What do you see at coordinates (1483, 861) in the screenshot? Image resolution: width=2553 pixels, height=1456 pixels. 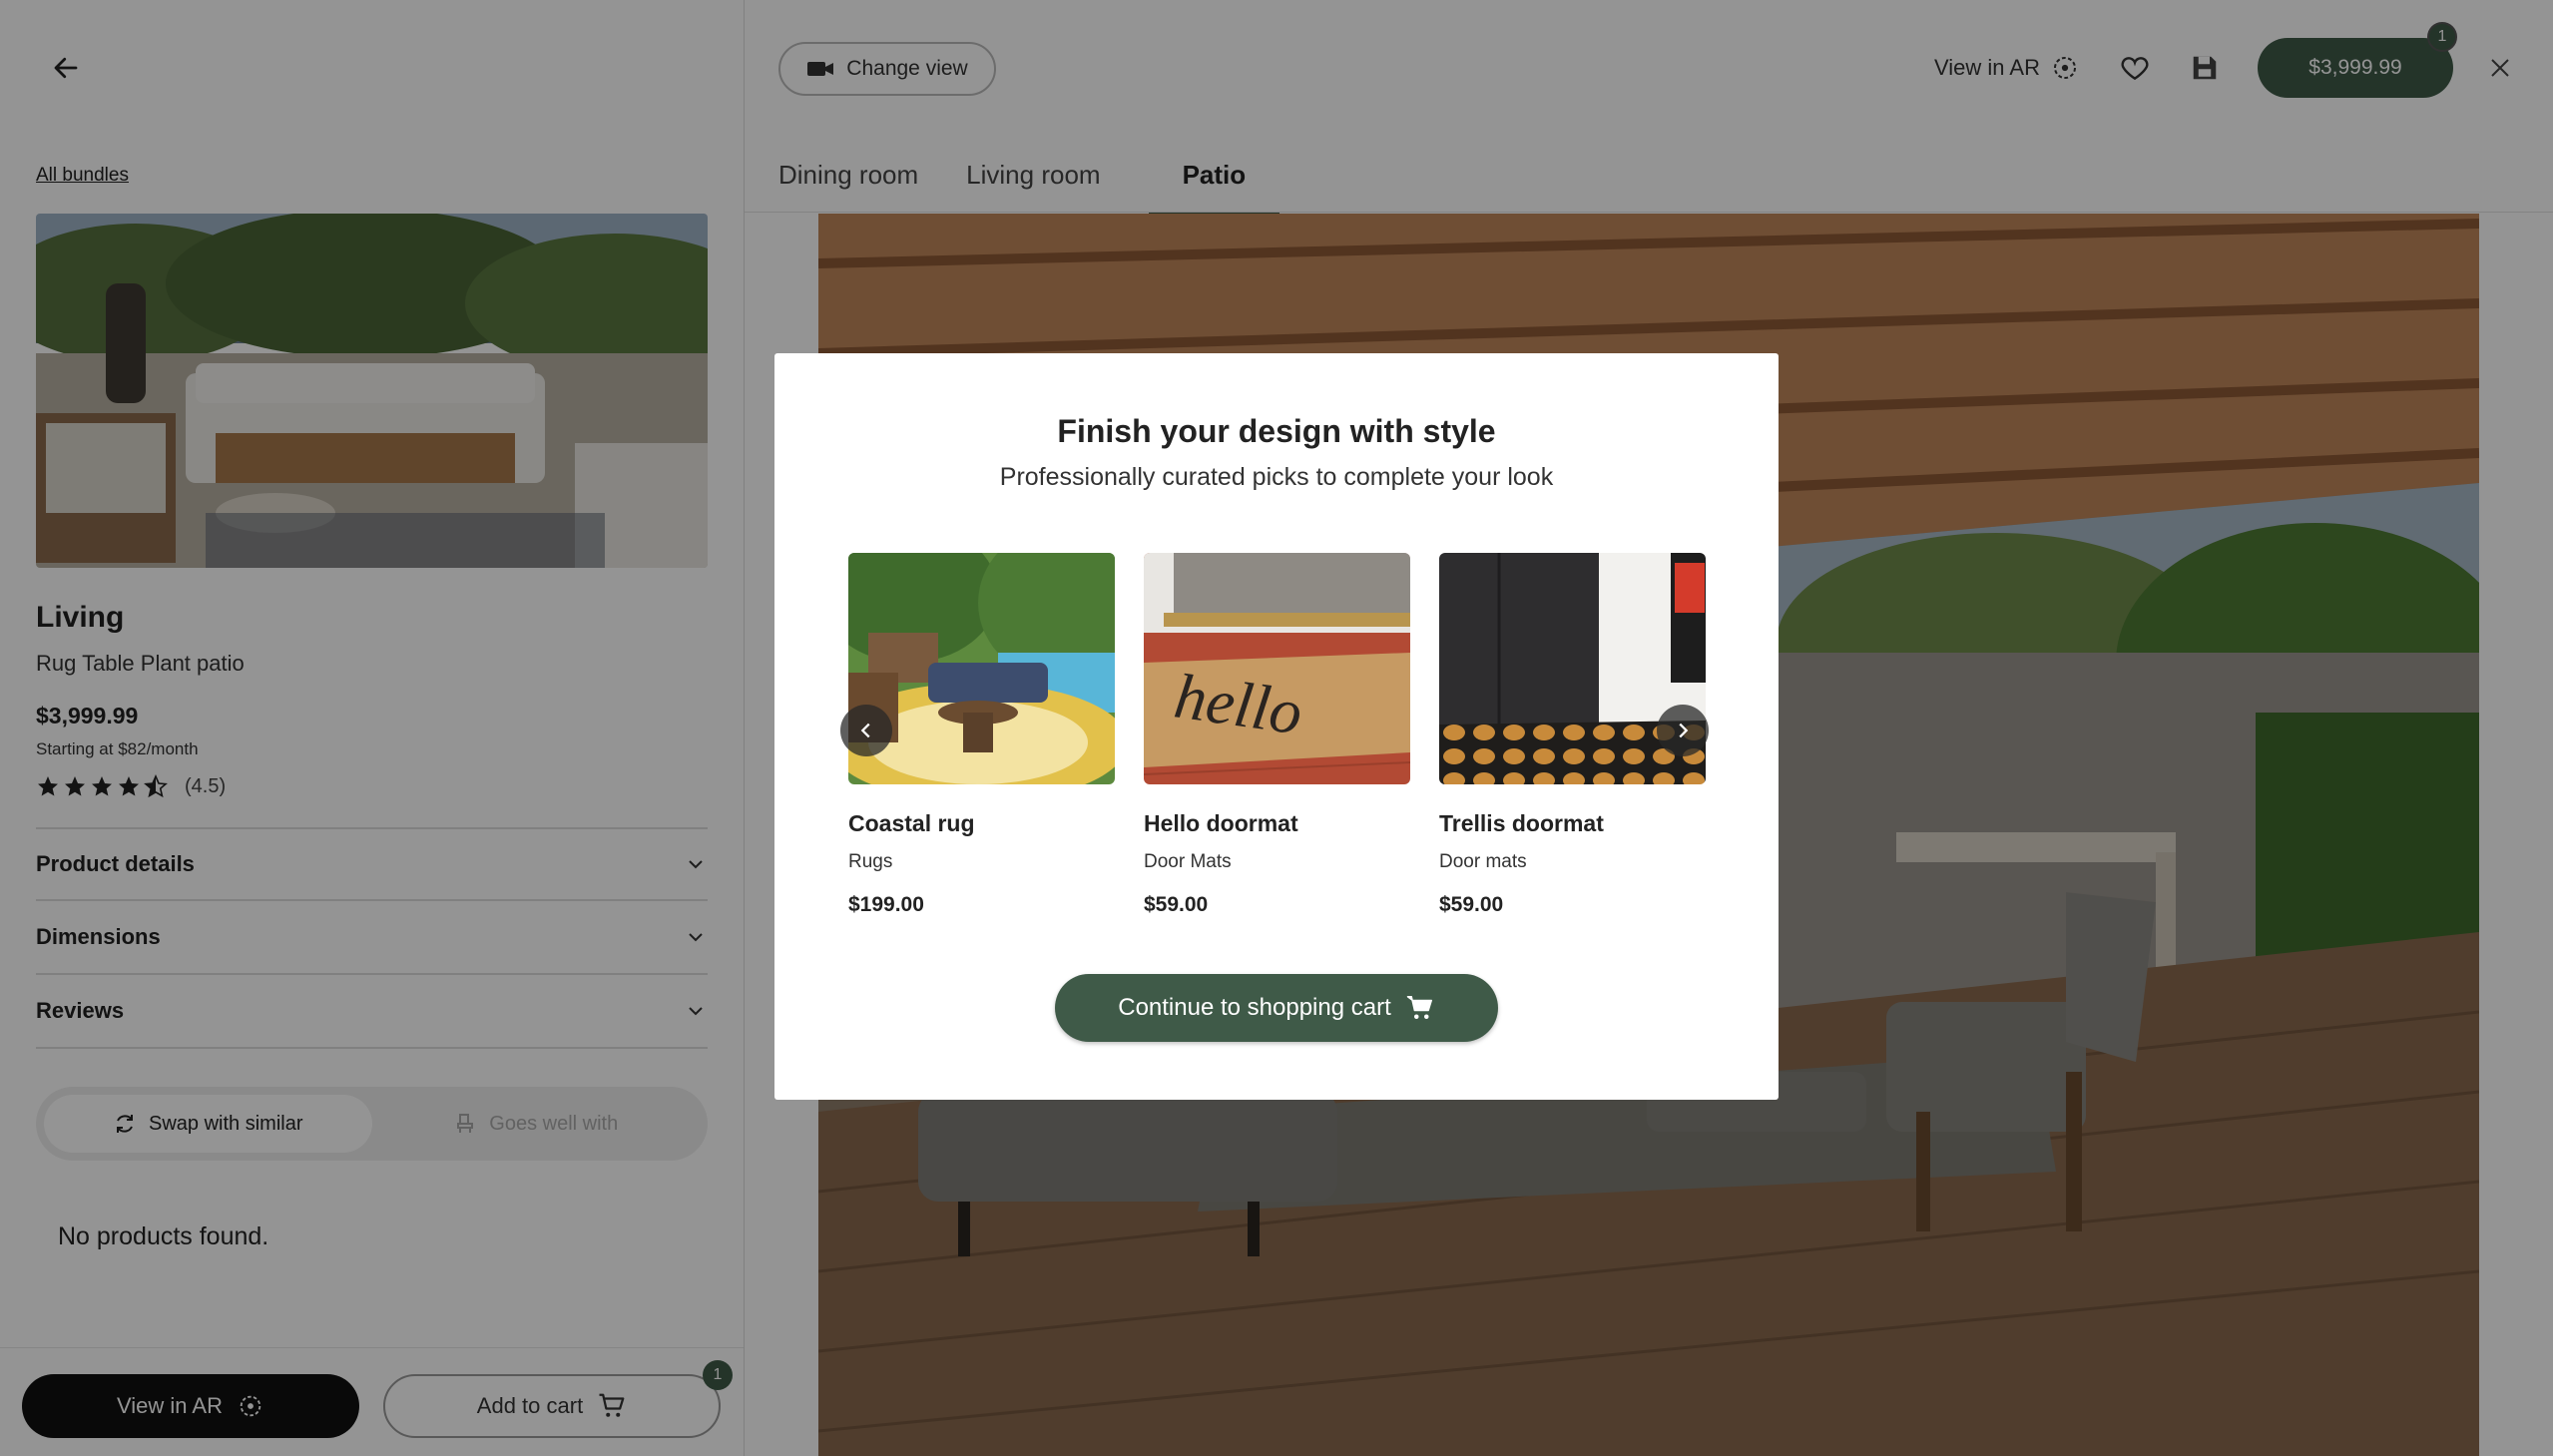 I see `product-category: Door mats` at bounding box center [1483, 861].